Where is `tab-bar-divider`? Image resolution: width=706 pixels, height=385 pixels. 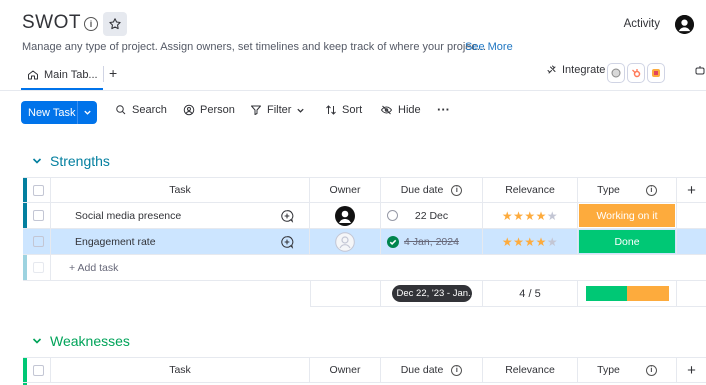
tab-bar-divider is located at coordinates (353, 90).